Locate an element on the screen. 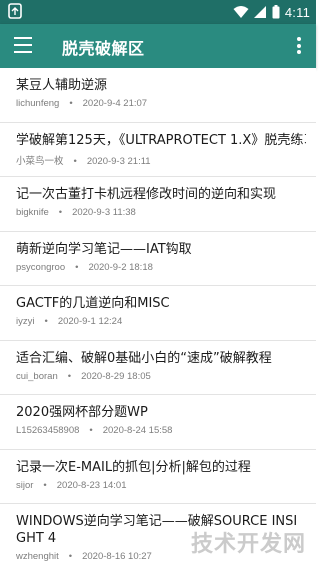 The image size is (320, 564). item-meta: L15263458908 • 2020-8-24 15:58 is located at coordinates (161, 430).